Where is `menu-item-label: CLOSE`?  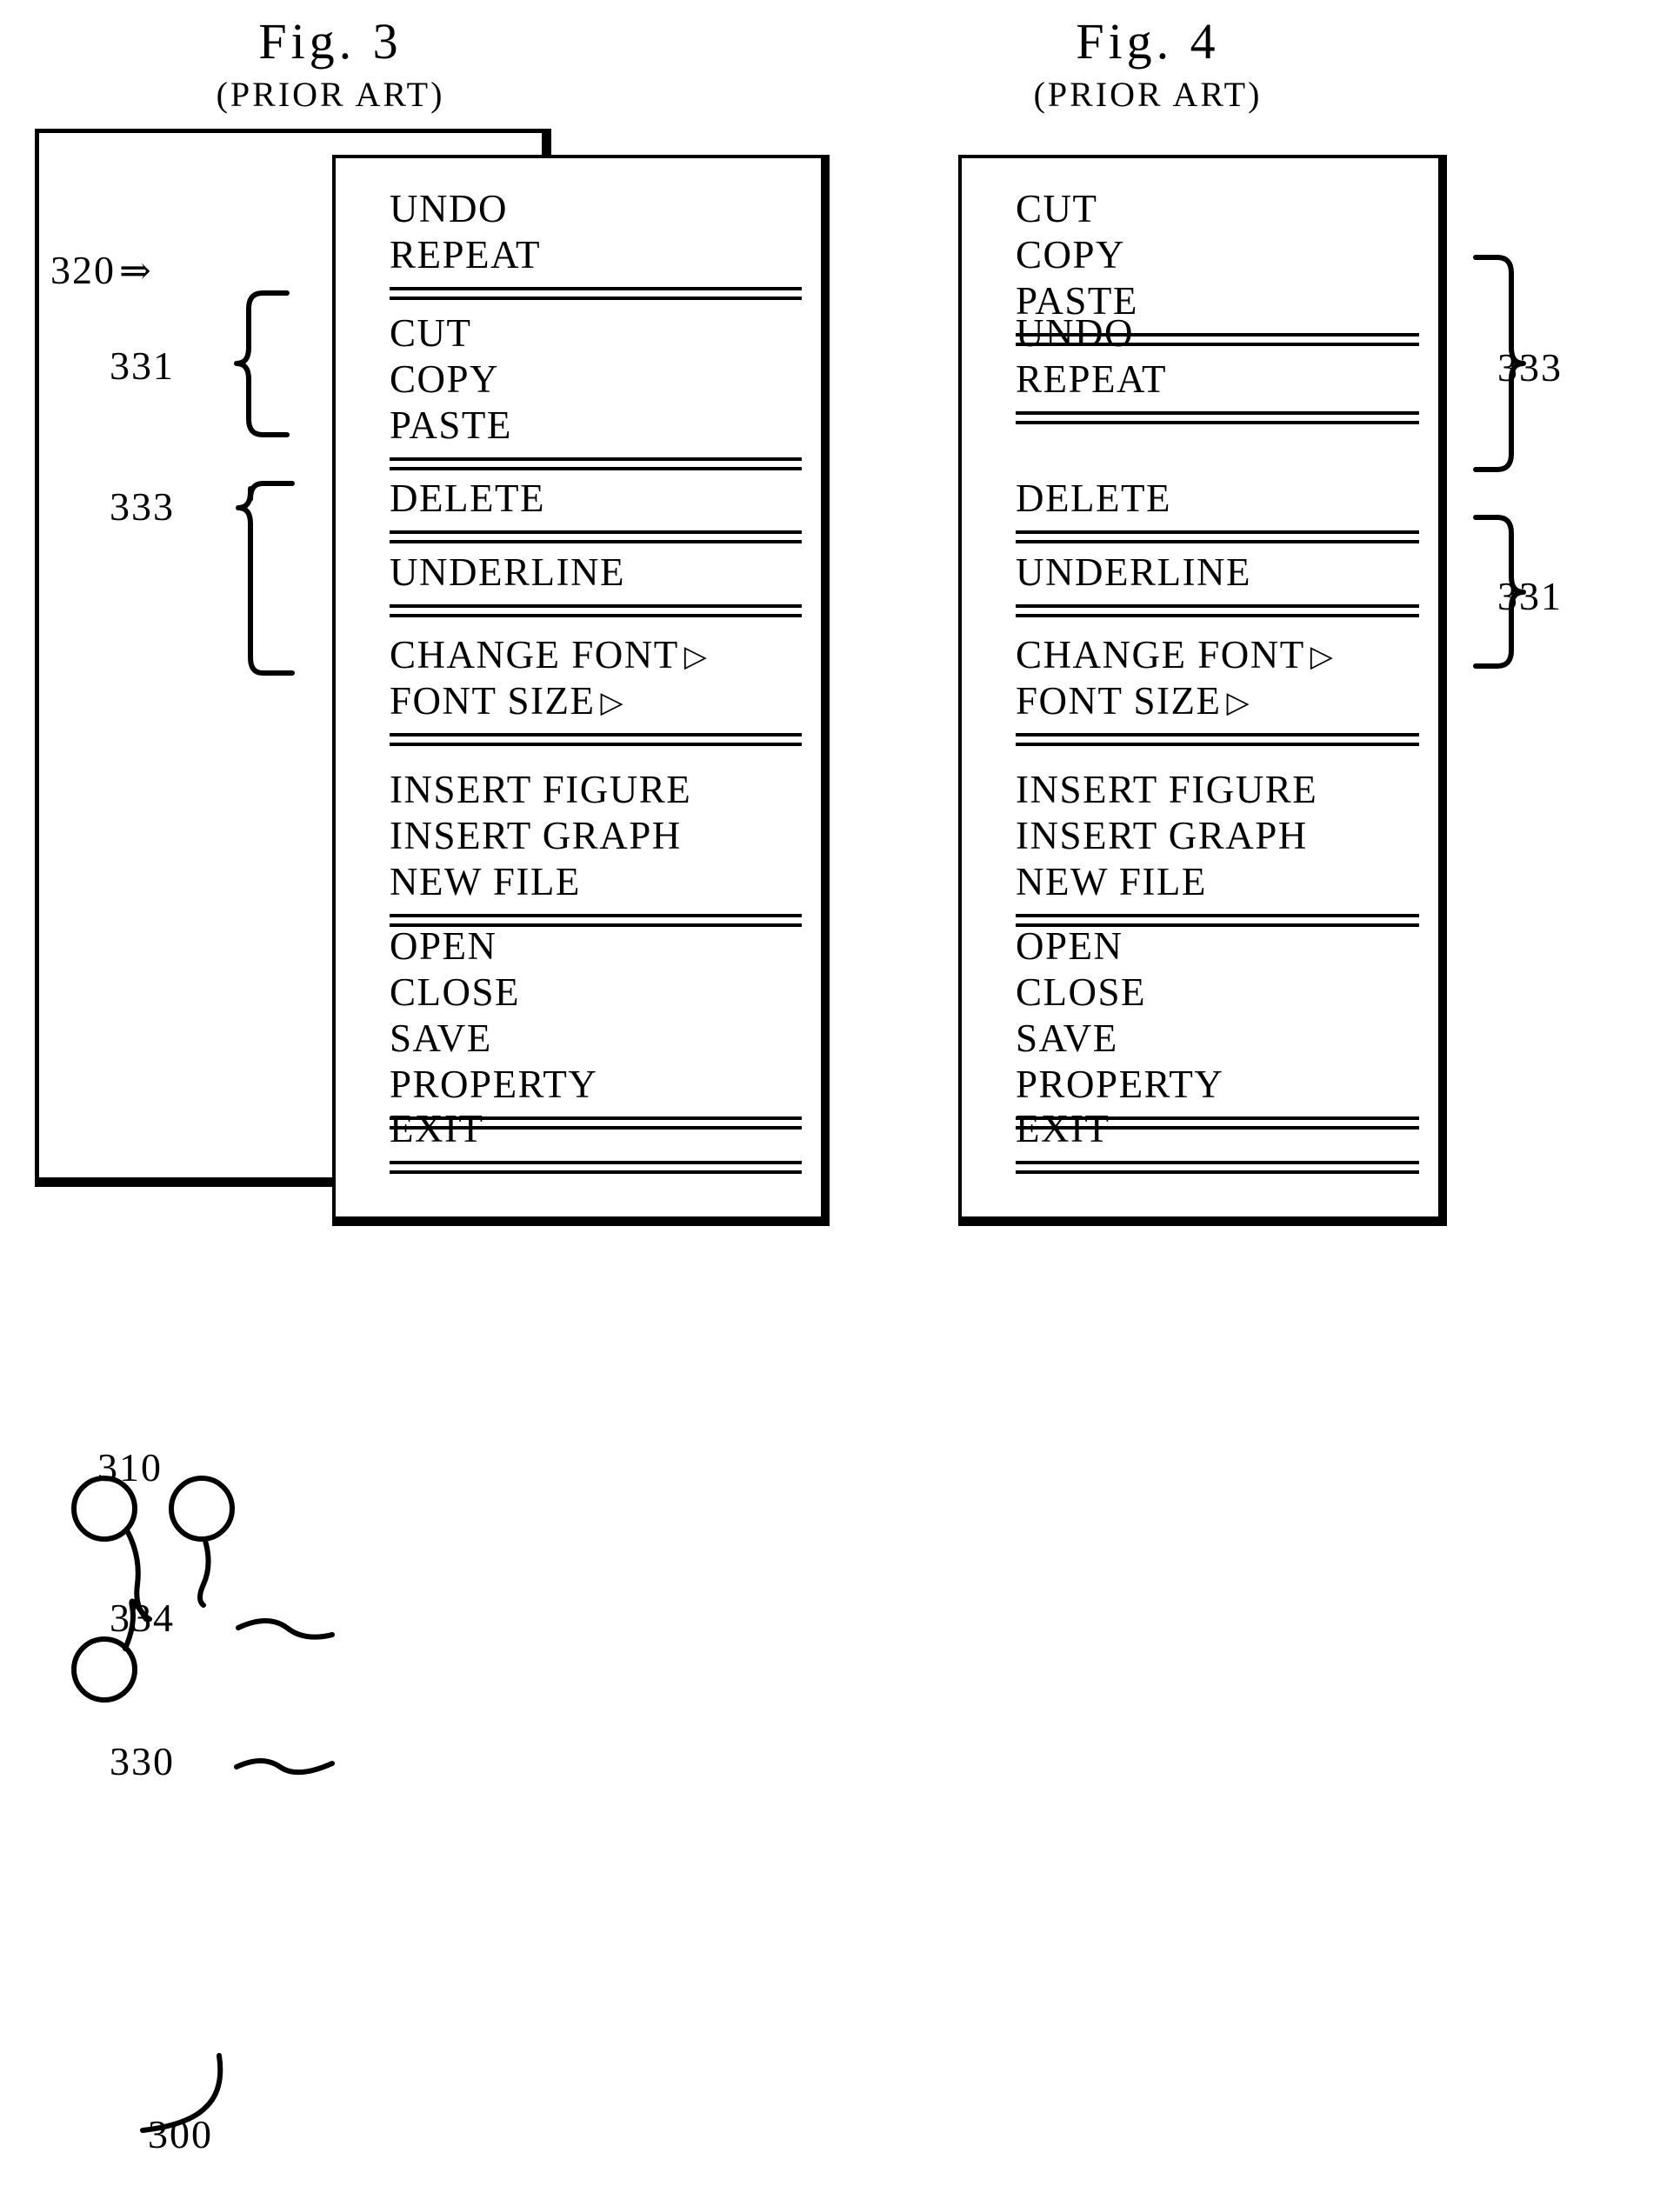 menu-item-label: CLOSE is located at coordinates (455, 992).